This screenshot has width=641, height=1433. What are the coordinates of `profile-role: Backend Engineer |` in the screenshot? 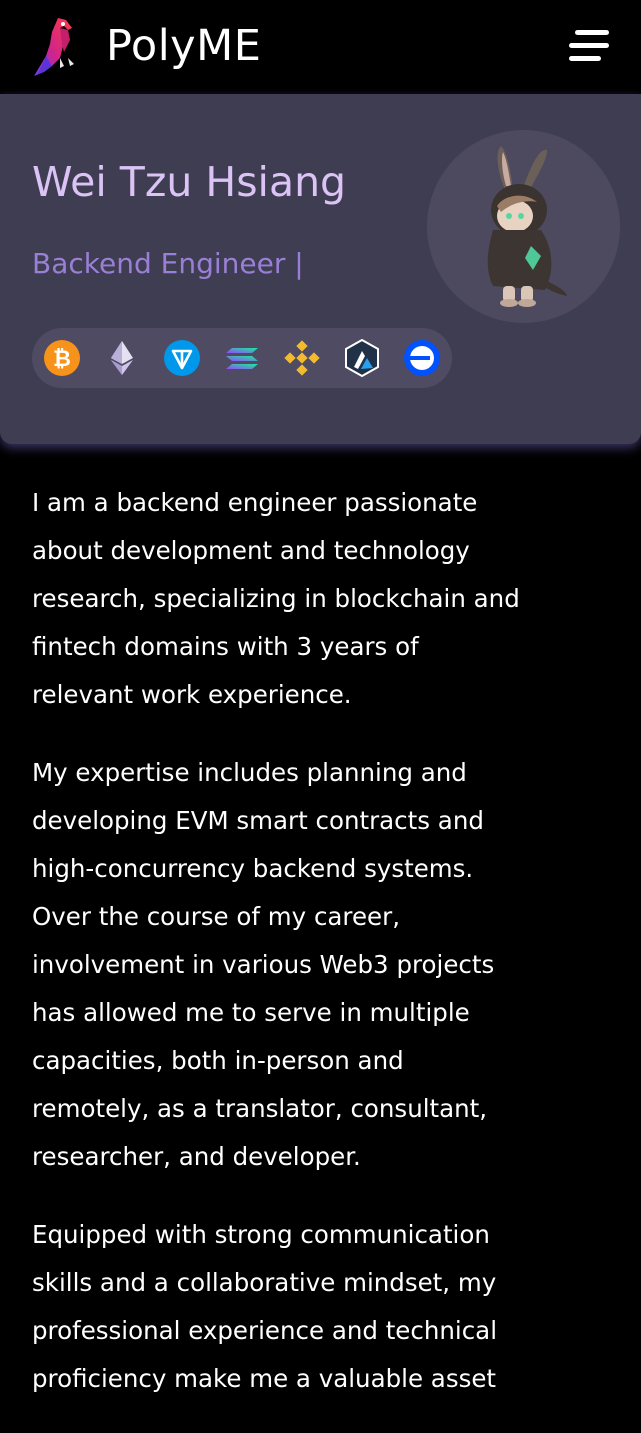 It's located at (168, 263).